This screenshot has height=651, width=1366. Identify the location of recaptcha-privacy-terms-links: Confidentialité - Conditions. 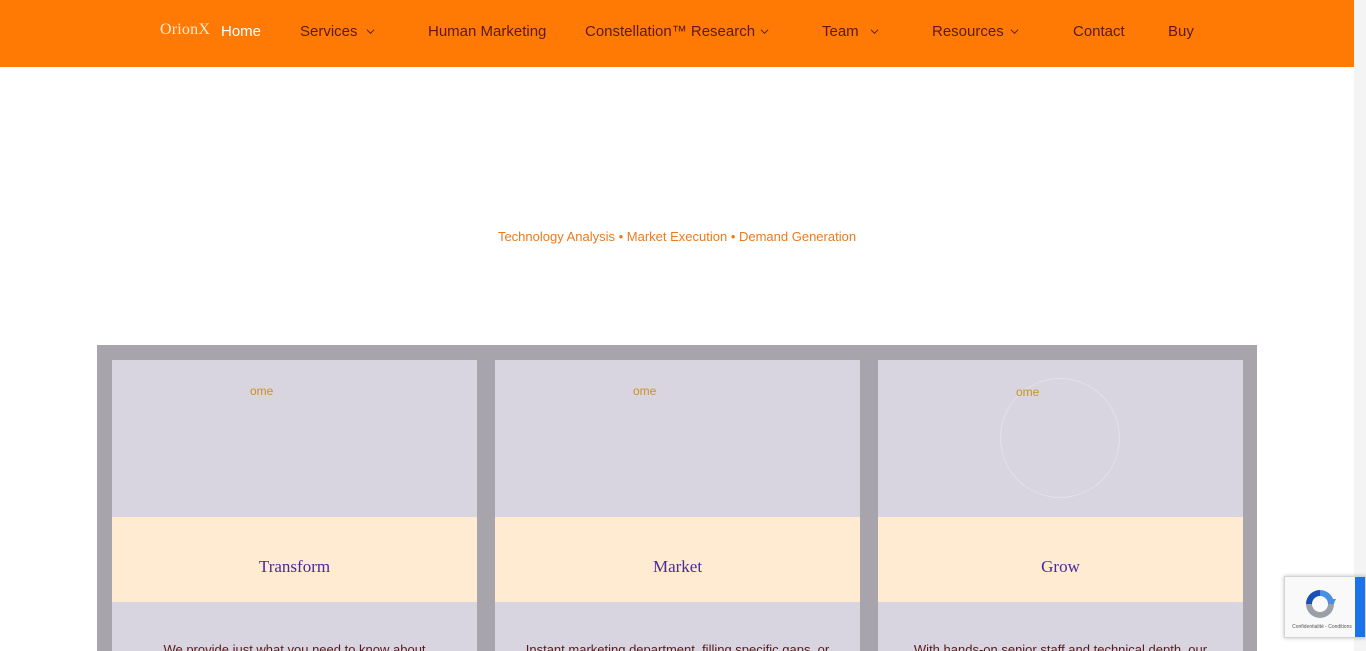
(1322, 627).